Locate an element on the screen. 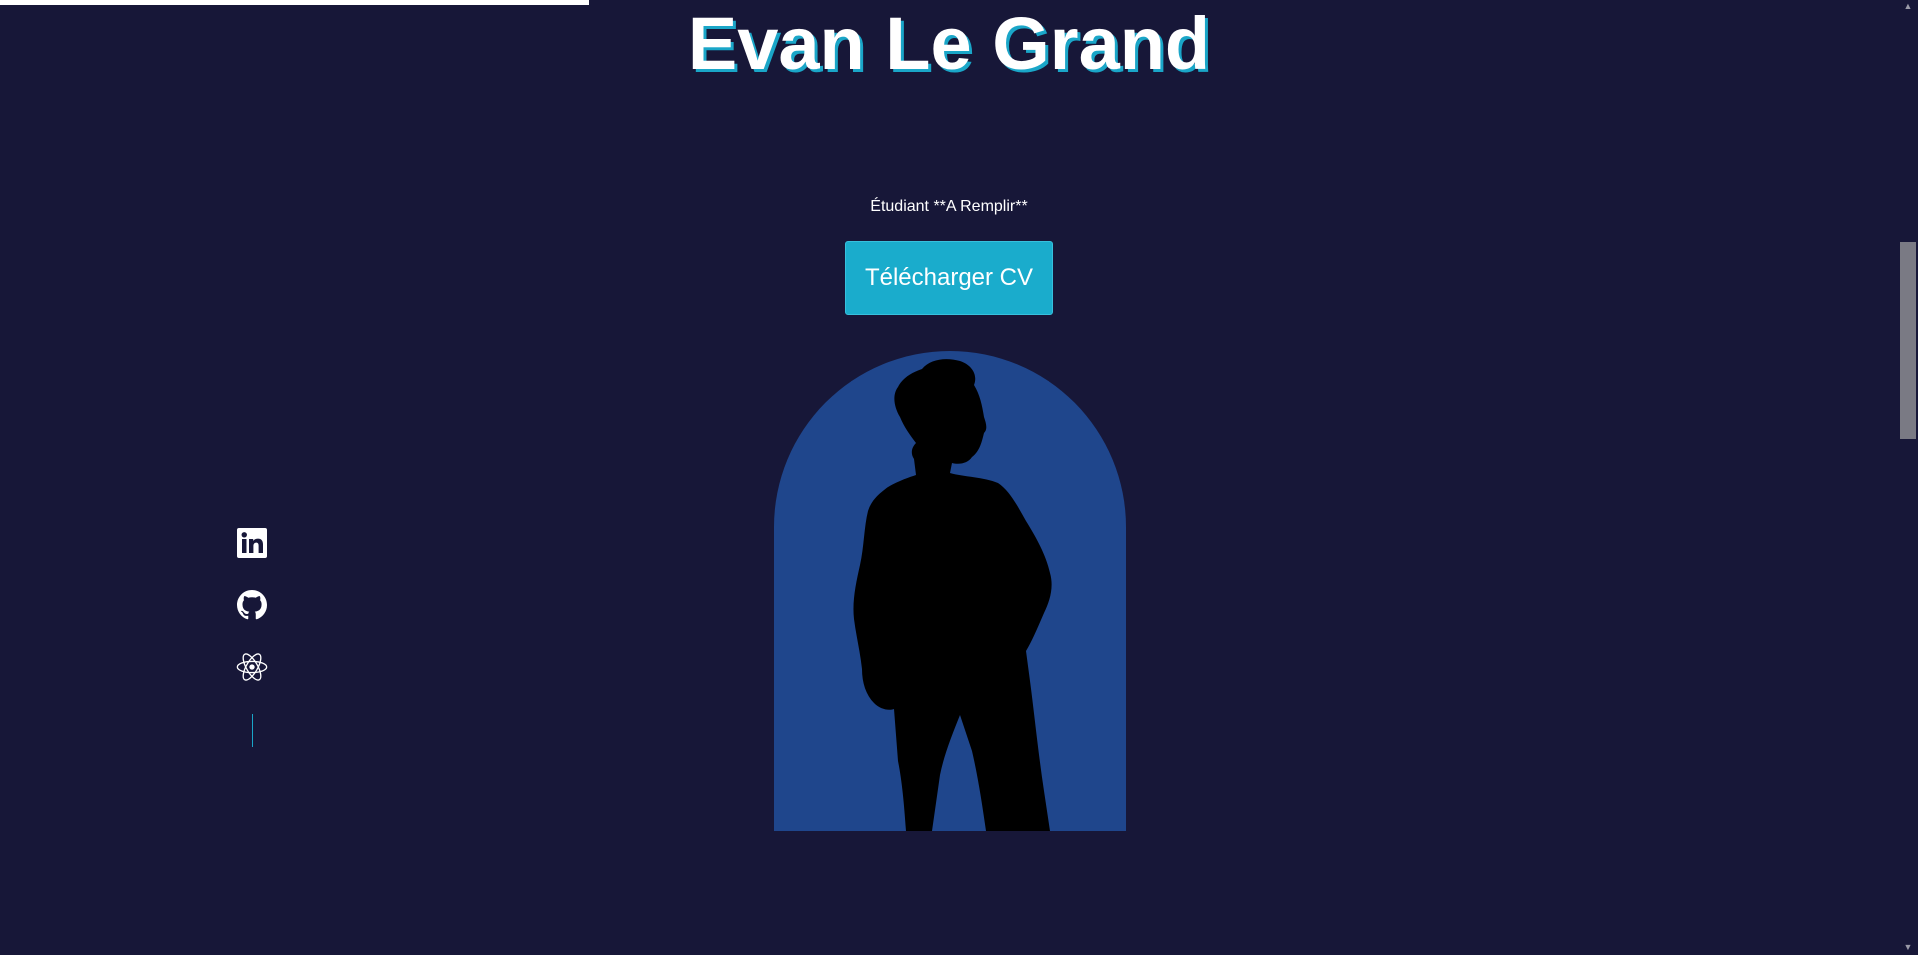 The width and height of the screenshot is (1918, 955). social-divider-line is located at coordinates (252, 730).